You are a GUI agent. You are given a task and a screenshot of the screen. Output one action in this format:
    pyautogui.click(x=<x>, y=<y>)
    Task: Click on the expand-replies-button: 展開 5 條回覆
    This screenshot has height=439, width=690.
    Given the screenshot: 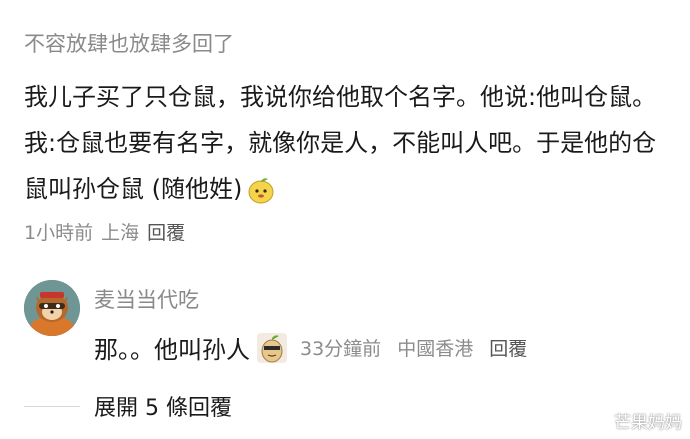 What is the action you would take?
    pyautogui.click(x=163, y=406)
    